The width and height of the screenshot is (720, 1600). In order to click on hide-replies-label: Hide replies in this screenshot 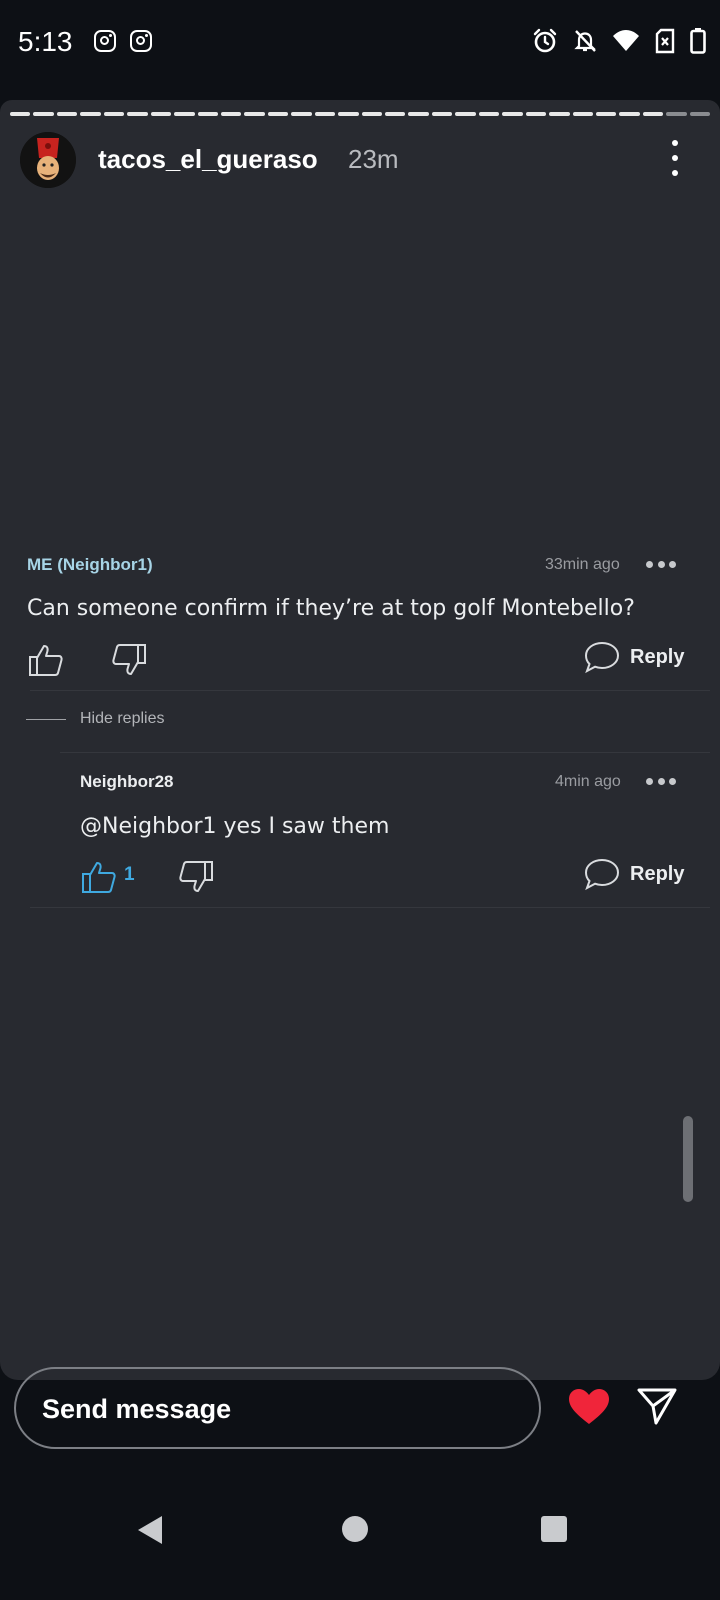, I will do `click(122, 718)`.